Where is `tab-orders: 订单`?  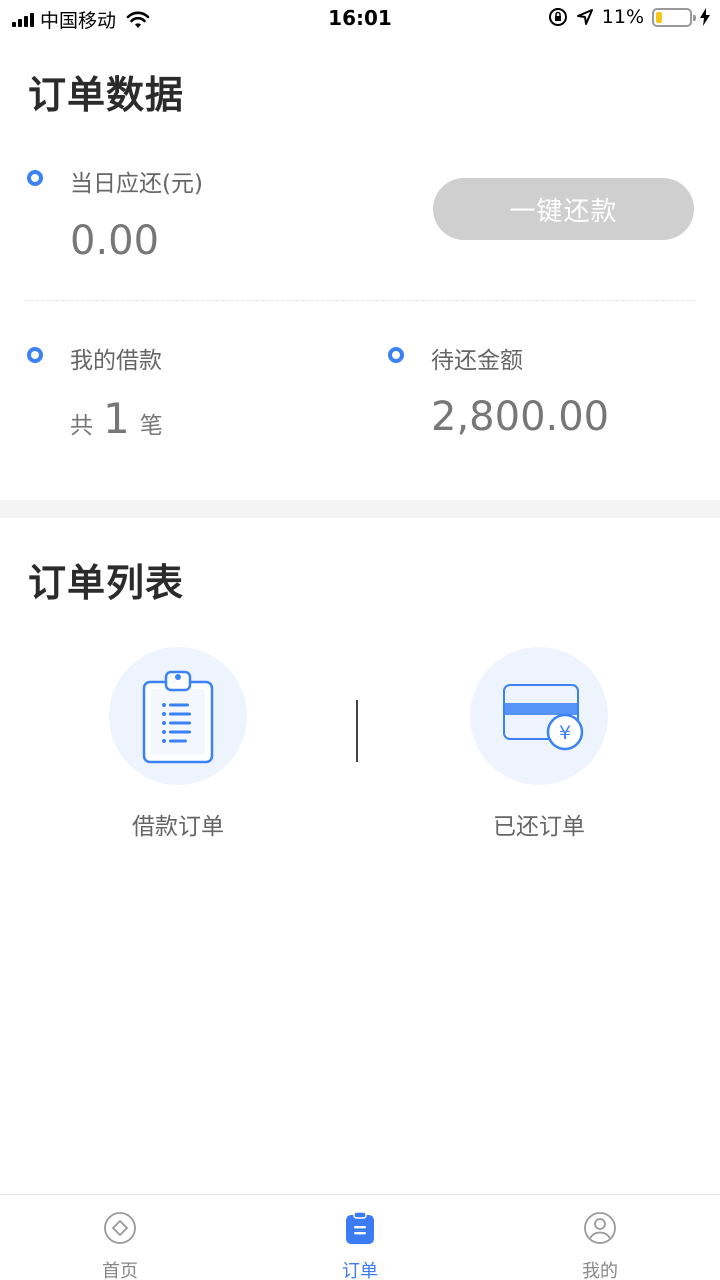
tab-orders: 订单 is located at coordinates (360, 1237).